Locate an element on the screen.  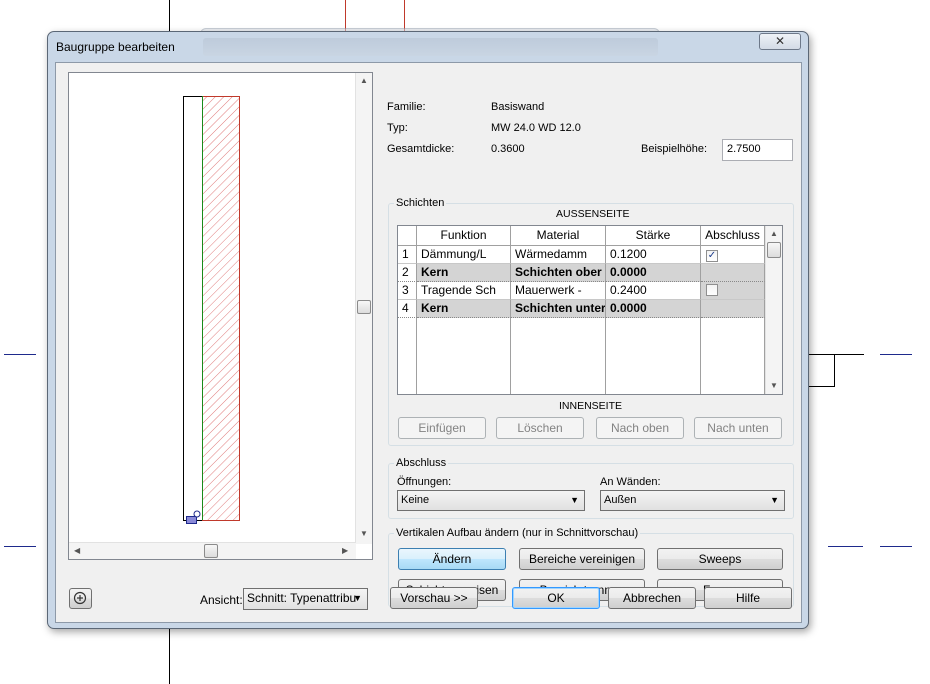
wrap-cell: ✓ is located at coordinates (733, 255).